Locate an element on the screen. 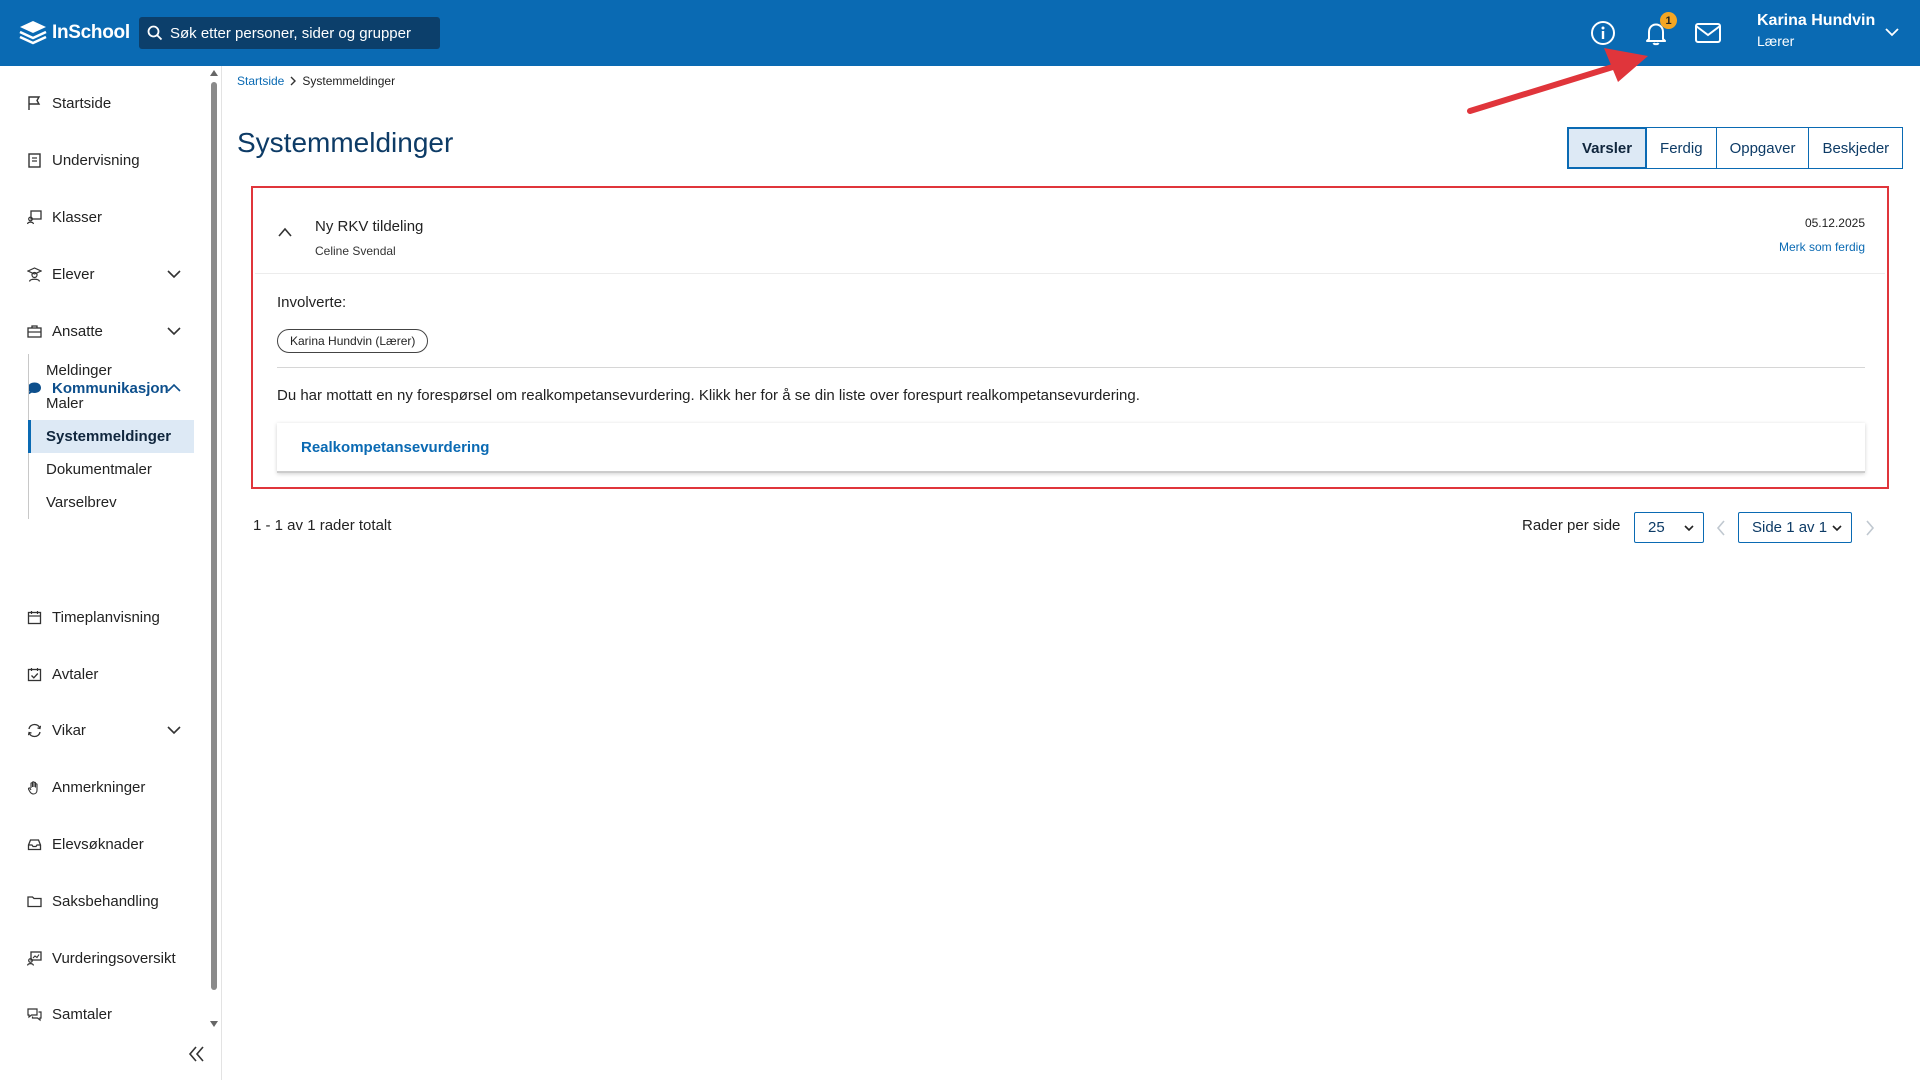 The height and width of the screenshot is (1080, 1920). tab-varsler: Varsler is located at coordinates (1607, 148).